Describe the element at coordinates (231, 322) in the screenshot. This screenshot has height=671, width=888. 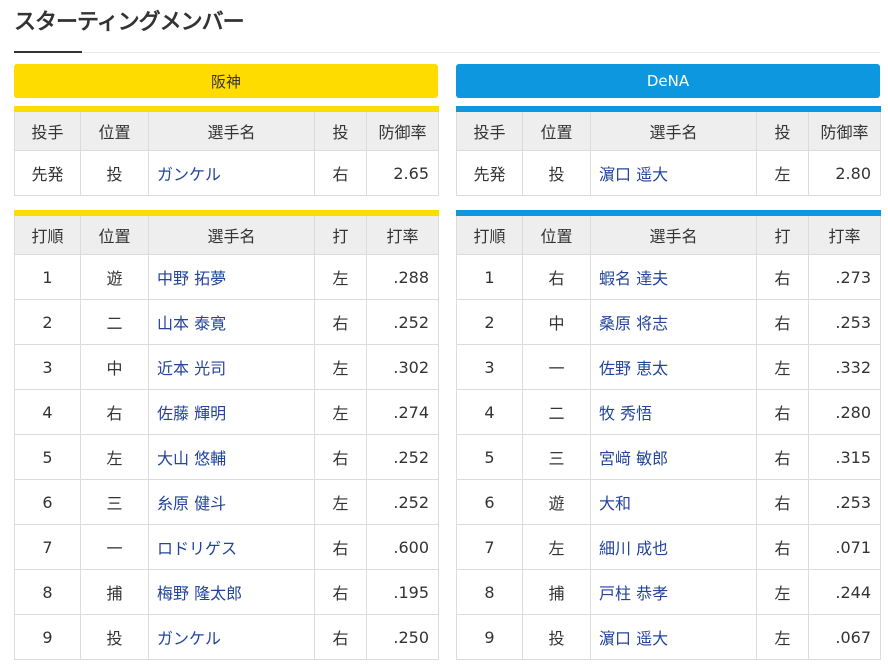
I see `player-name-link: 山本 泰寛` at that location.